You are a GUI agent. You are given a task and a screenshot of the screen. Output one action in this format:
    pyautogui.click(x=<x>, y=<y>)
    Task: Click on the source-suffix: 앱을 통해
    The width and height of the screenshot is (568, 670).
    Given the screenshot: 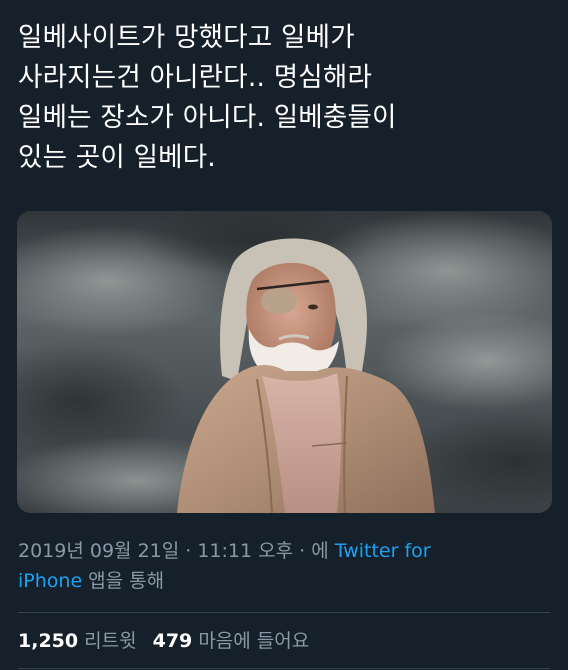 What is the action you would take?
    pyautogui.click(x=123, y=581)
    